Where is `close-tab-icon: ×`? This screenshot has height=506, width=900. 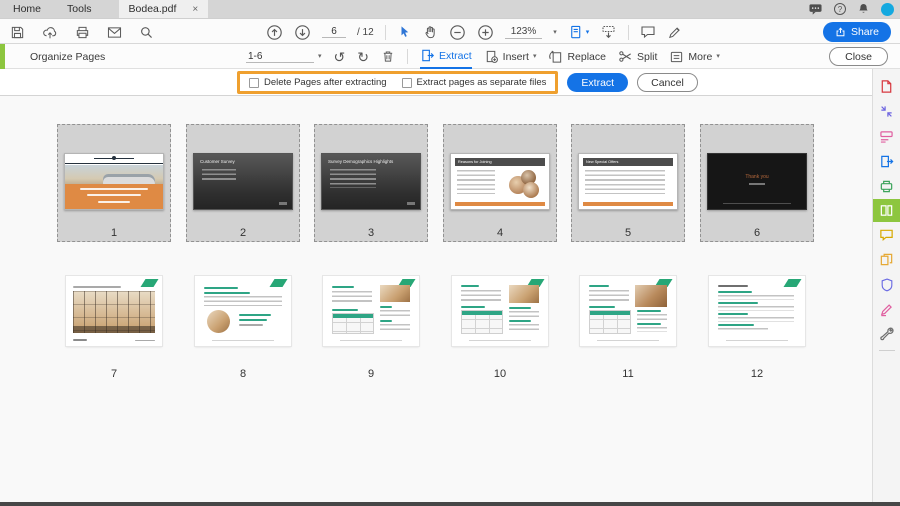 close-tab-icon: × is located at coordinates (195, 9).